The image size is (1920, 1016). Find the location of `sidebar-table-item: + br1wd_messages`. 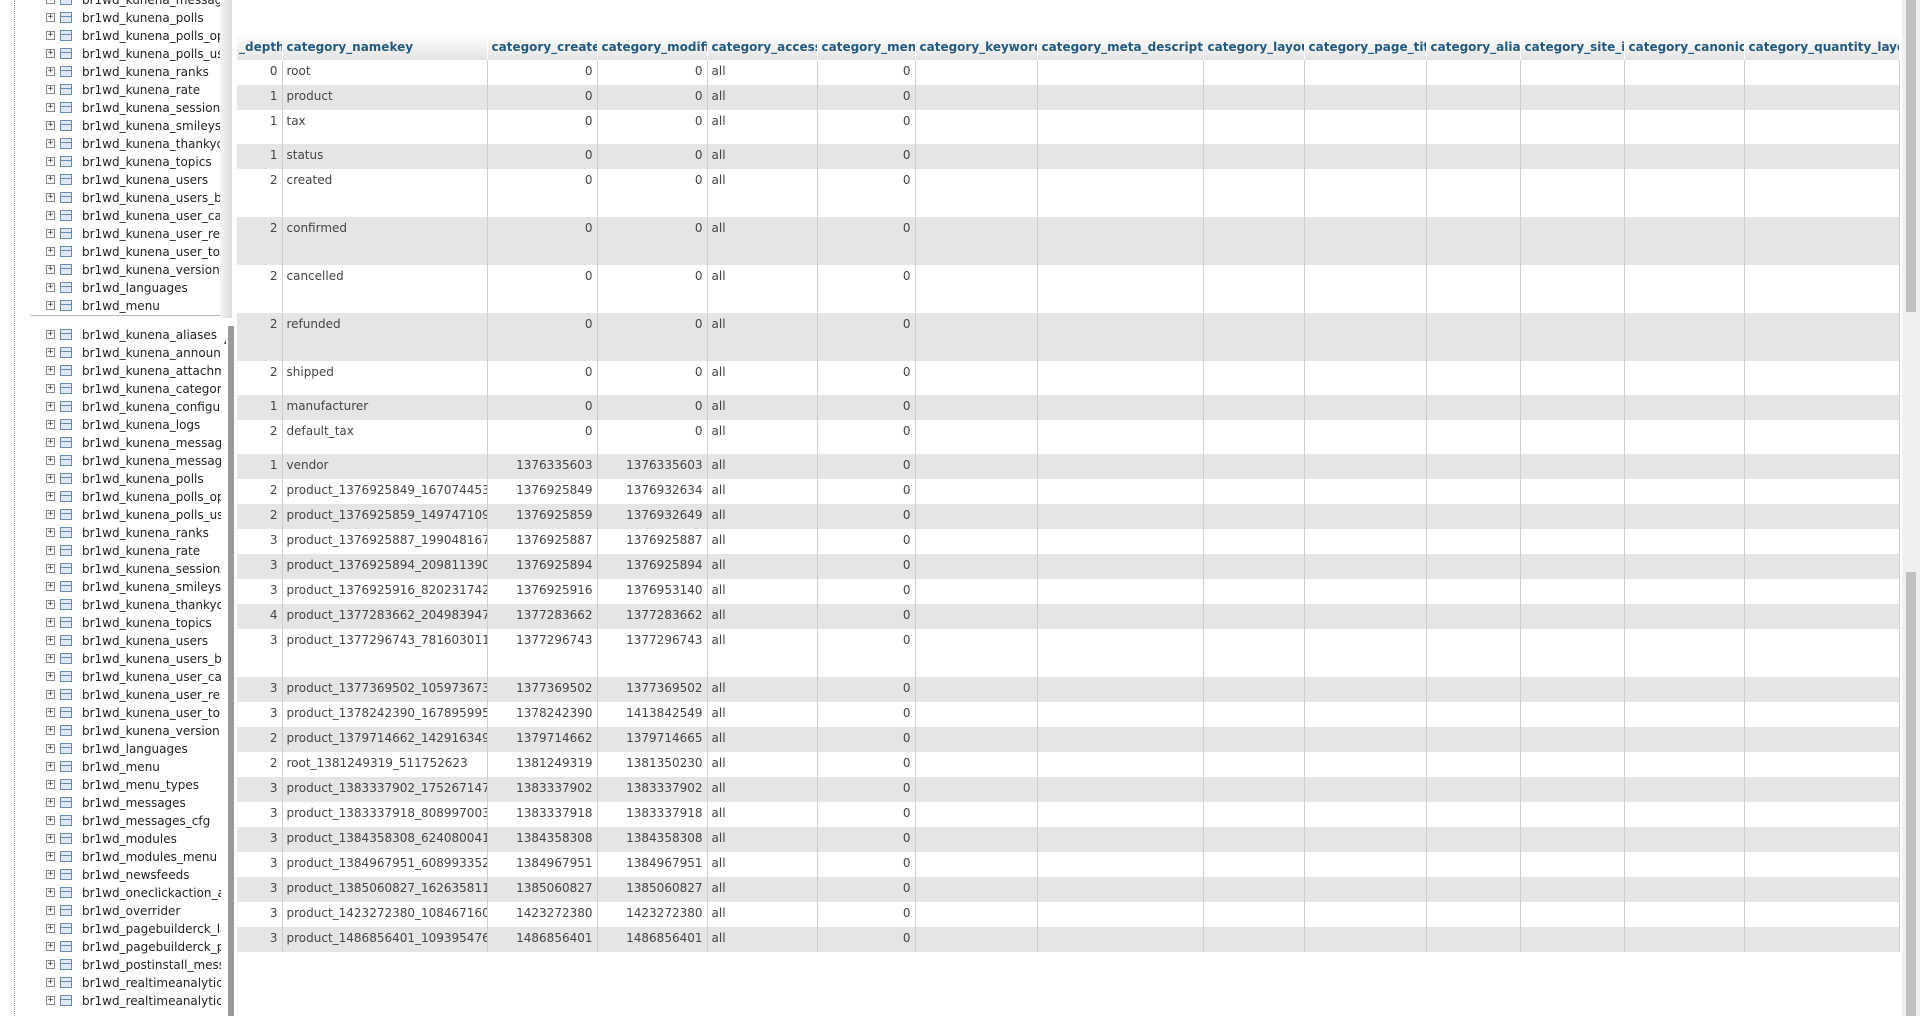

sidebar-table-item: + br1wd_messages is located at coordinates (133, 803).